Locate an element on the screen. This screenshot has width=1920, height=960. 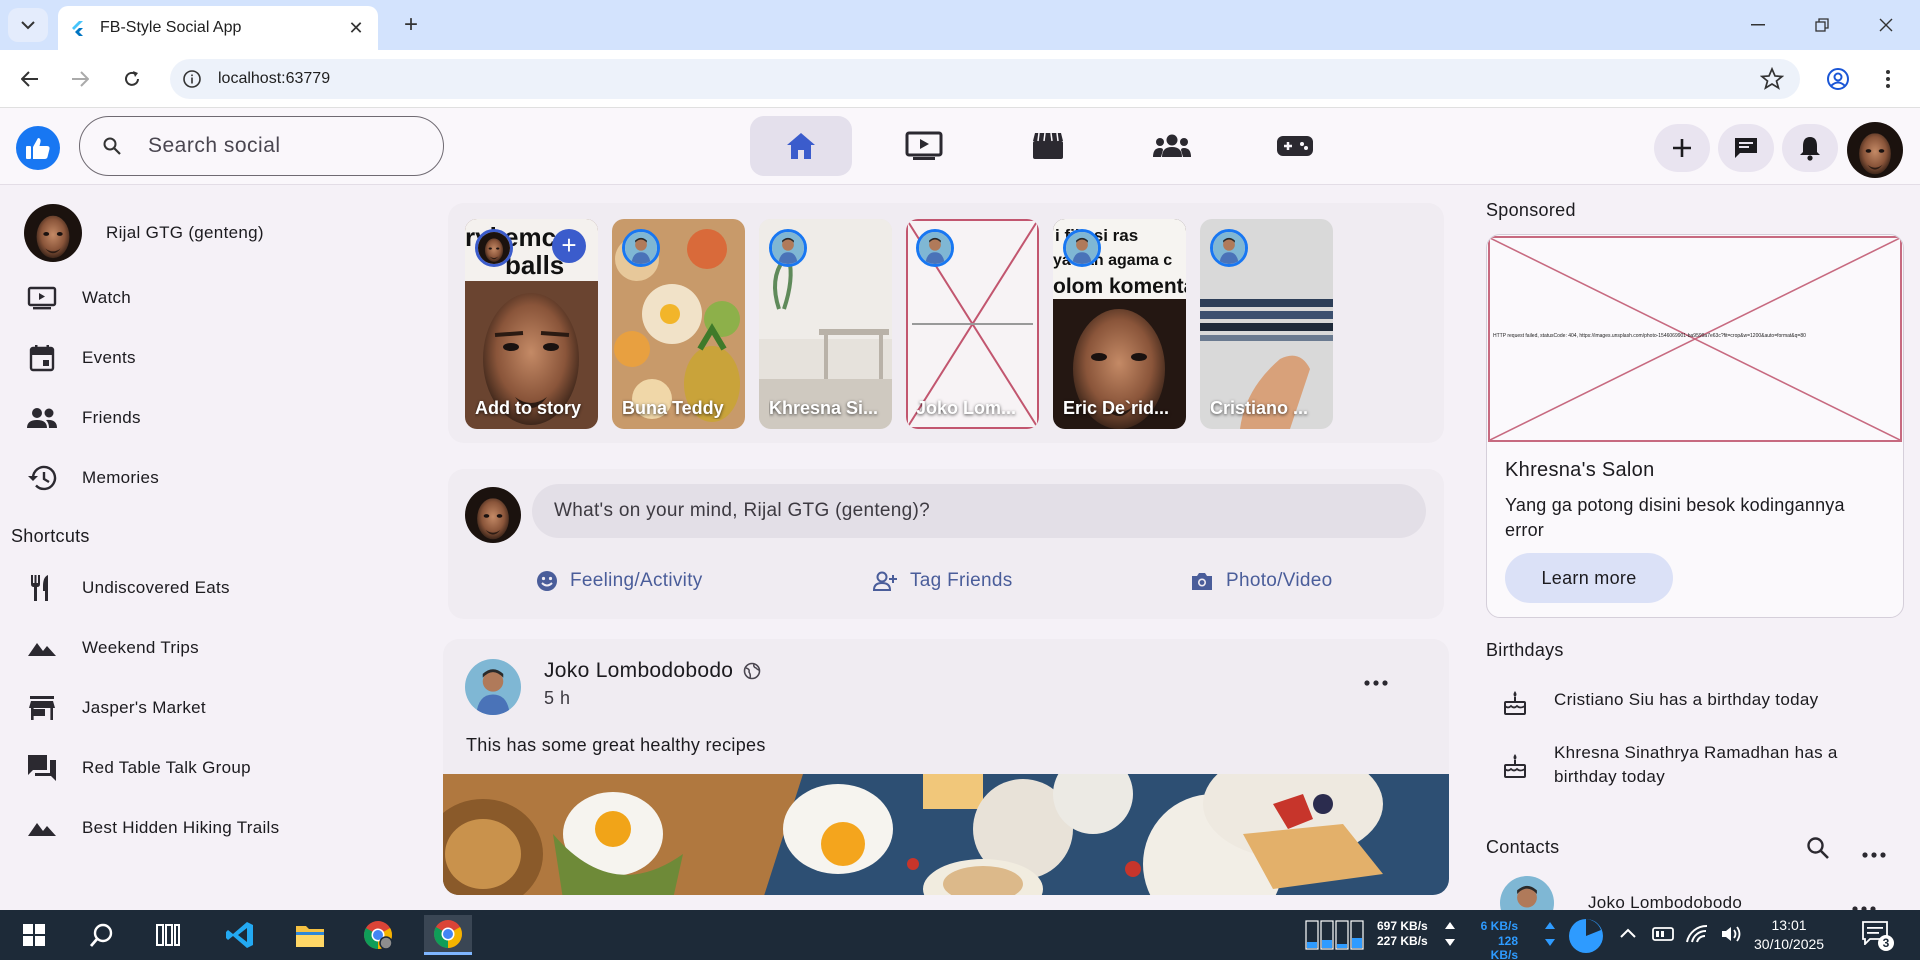
nav-gaming is located at coordinates (1295, 146).